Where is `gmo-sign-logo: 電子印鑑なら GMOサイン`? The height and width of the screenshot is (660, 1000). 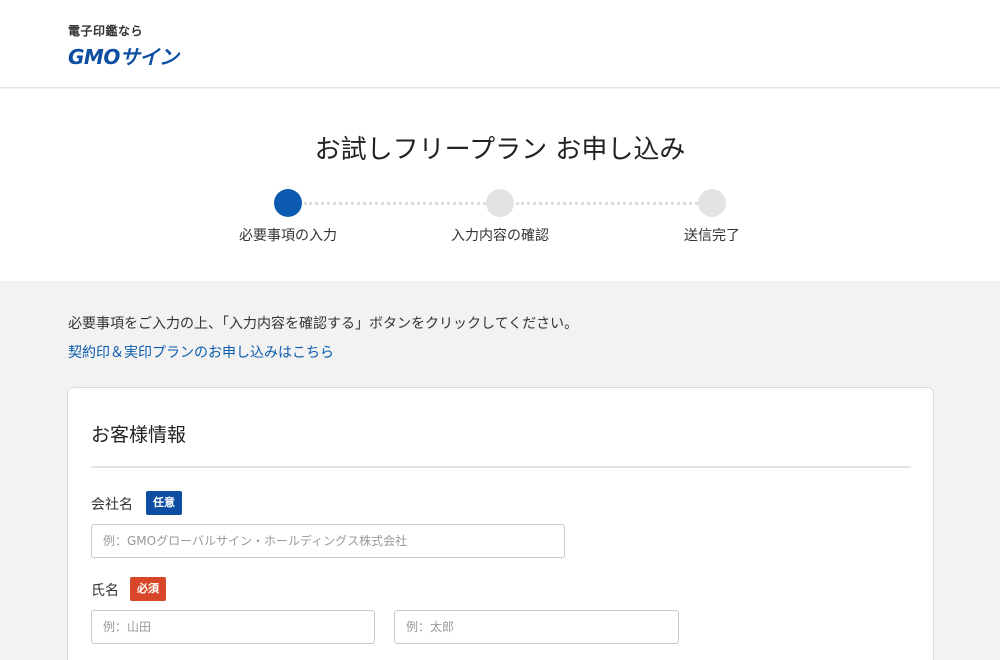
gmo-sign-logo: 電子印鑑なら GMOサイン is located at coordinates (123, 46).